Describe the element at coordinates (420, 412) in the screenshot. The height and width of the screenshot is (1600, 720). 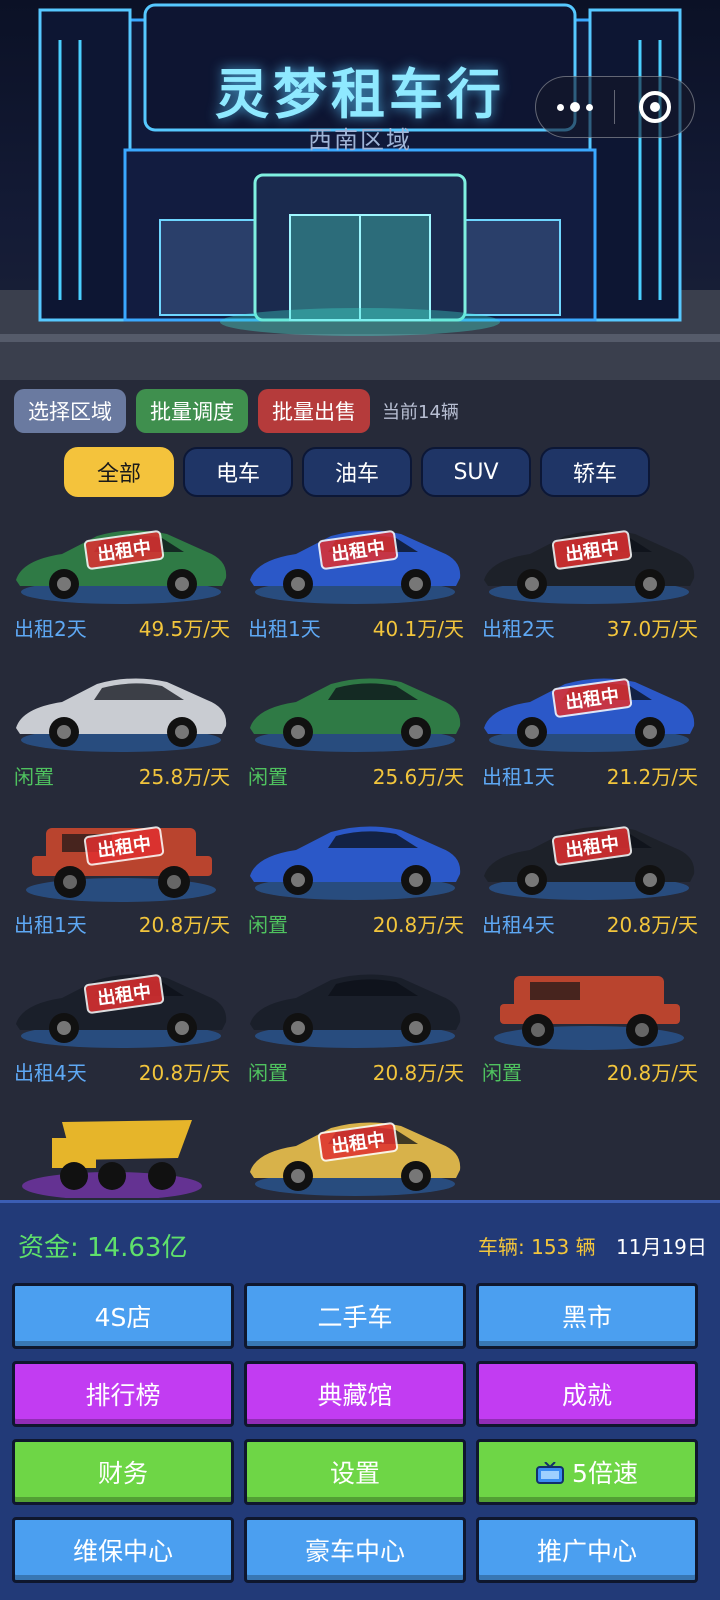
I see `vehicle-count: 当前14辆` at that location.